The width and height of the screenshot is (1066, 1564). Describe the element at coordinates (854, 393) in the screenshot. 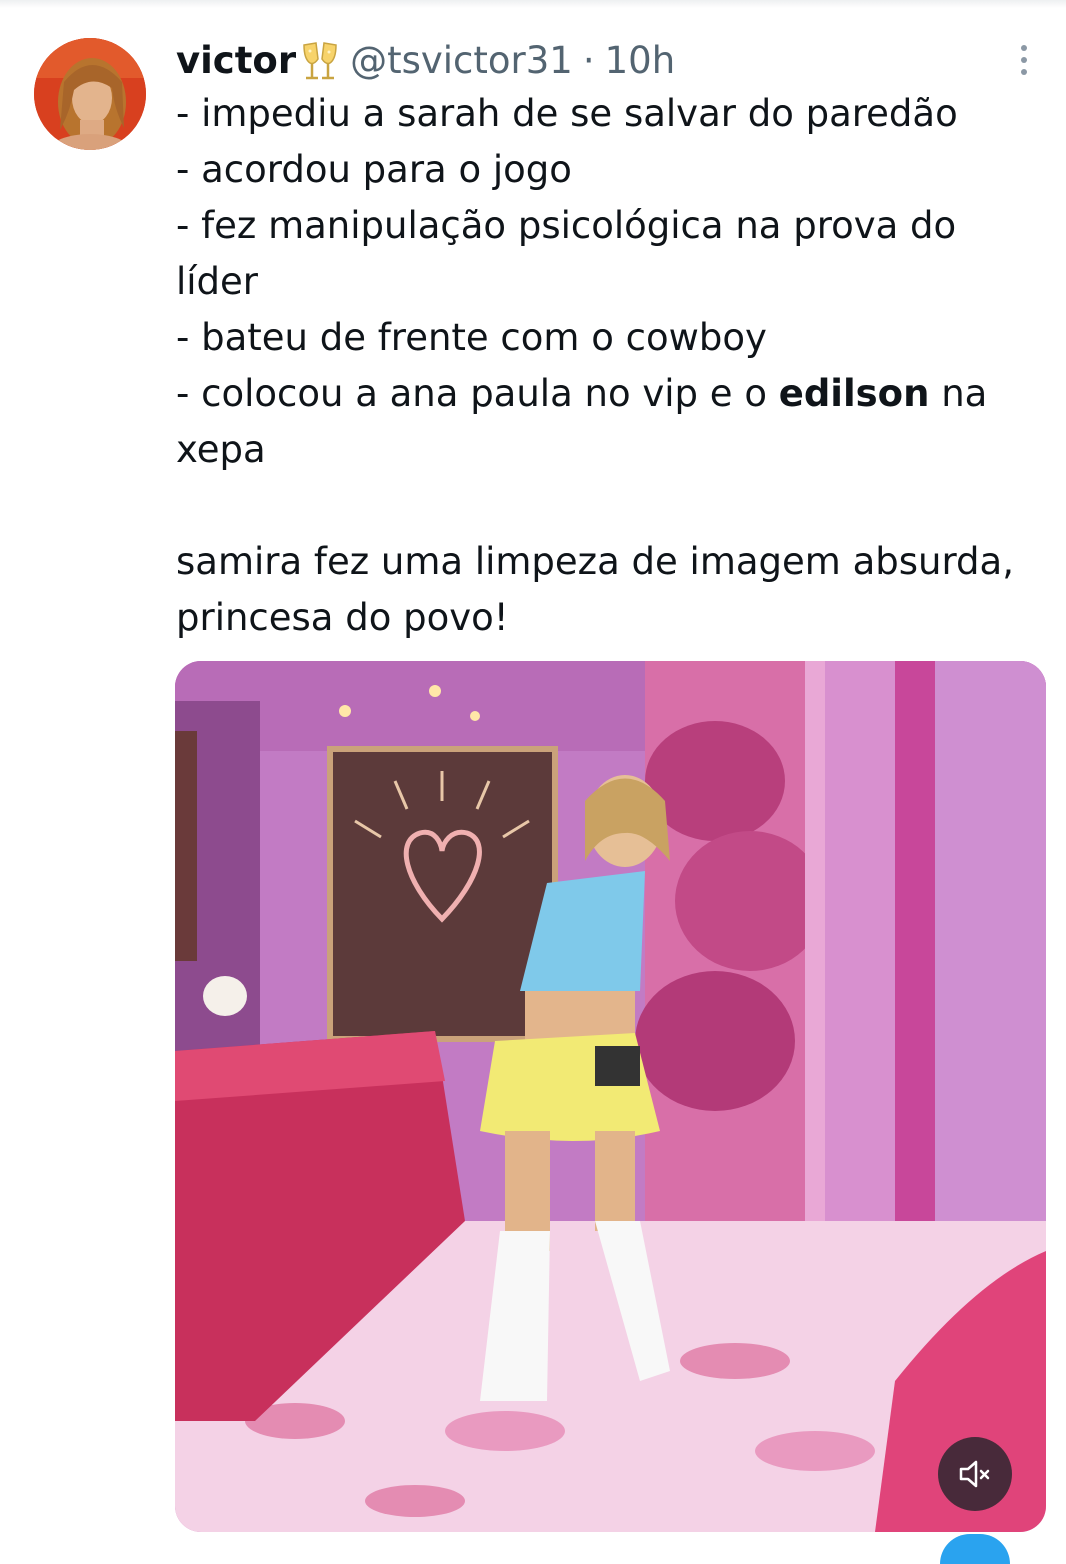

I see `mention-bold: edilson` at that location.